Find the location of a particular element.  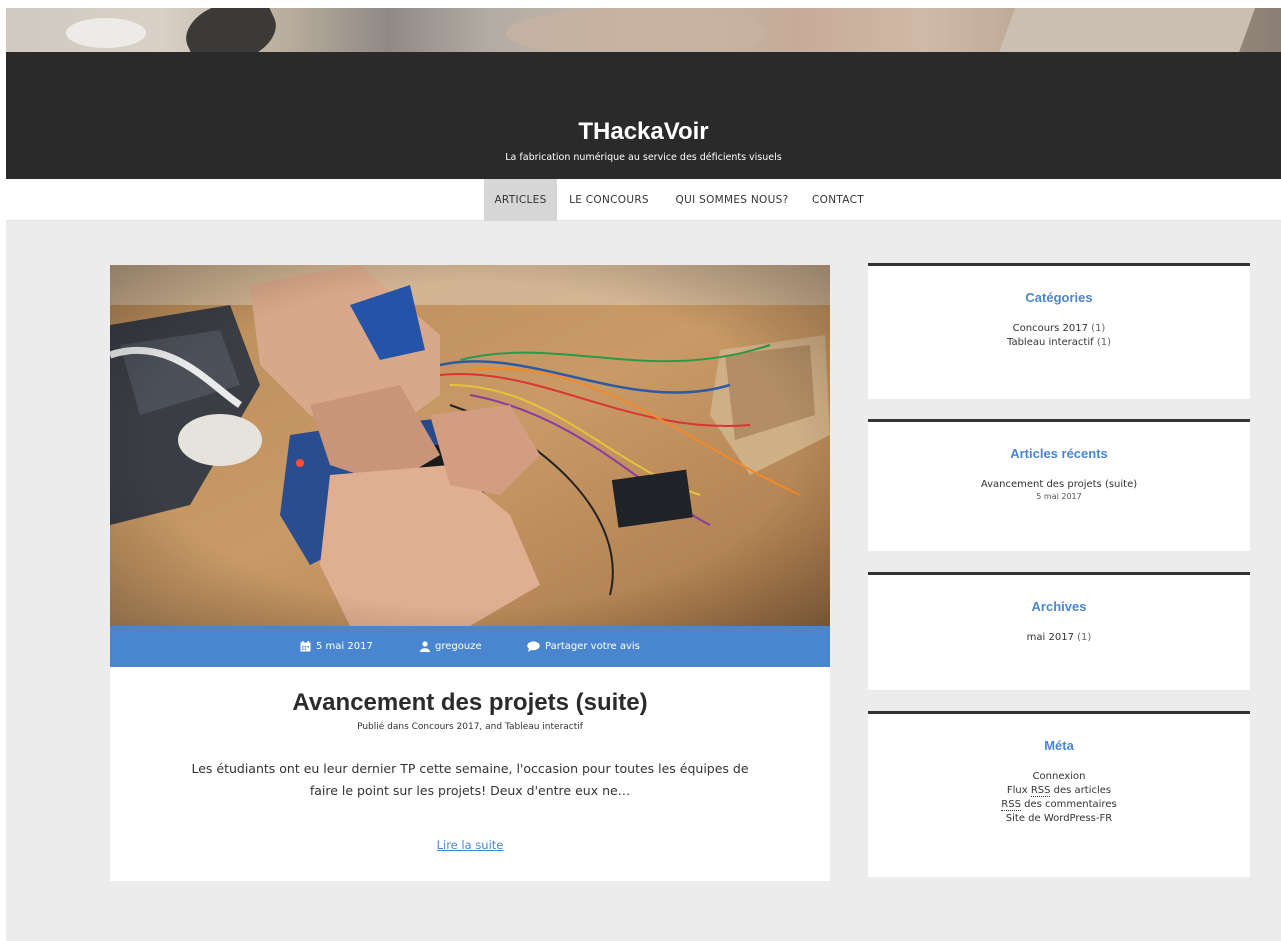

login-link: Connexion is located at coordinates (1059, 776).